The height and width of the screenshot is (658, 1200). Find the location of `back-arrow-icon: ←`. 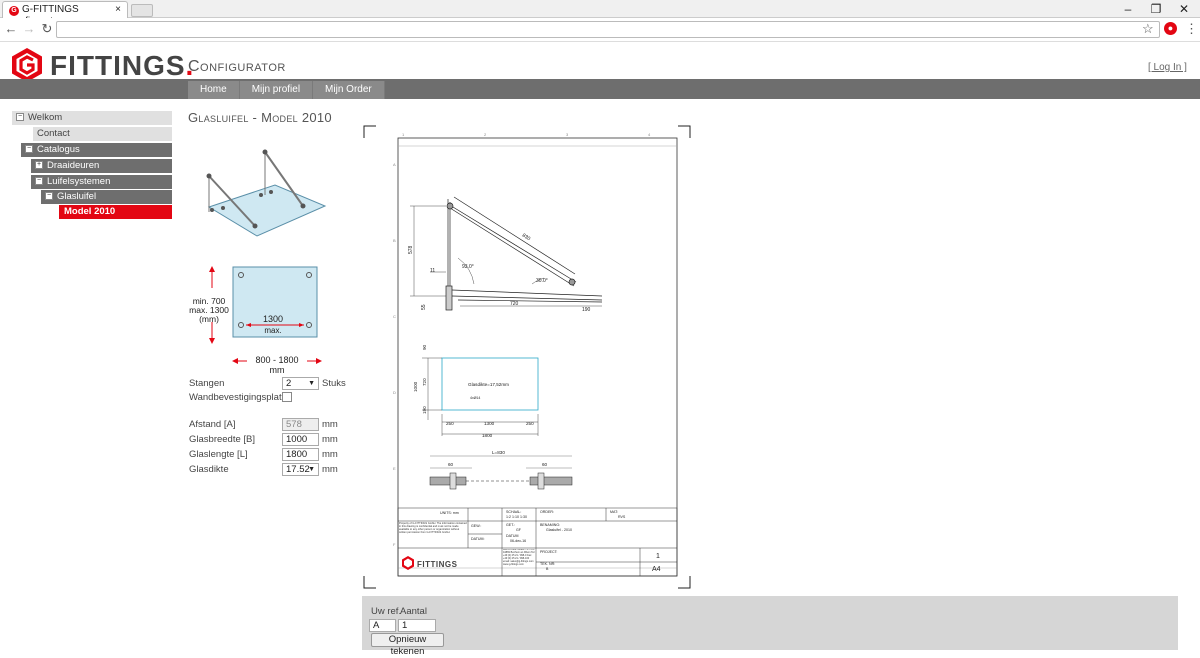

back-arrow-icon: ← is located at coordinates (11, 29).